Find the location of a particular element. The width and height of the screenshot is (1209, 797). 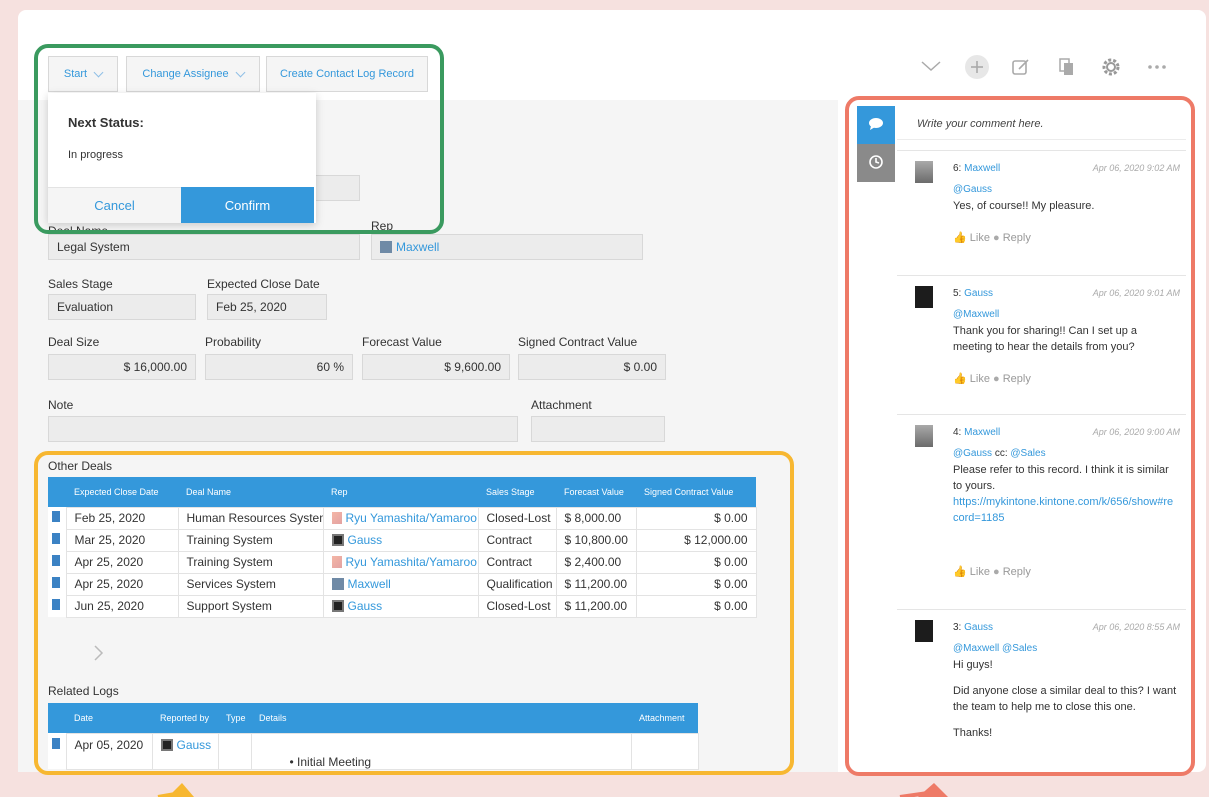

note-label: Note is located at coordinates (61, 405).